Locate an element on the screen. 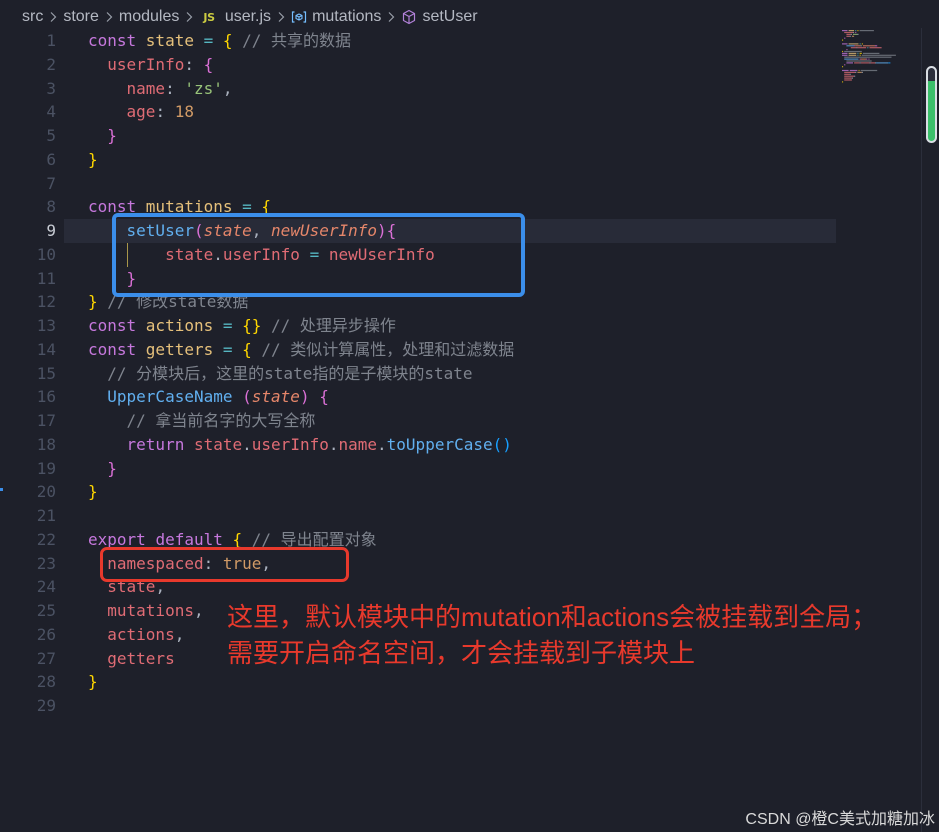 The image size is (939, 832). code-token: . is located at coordinates (247, 444).